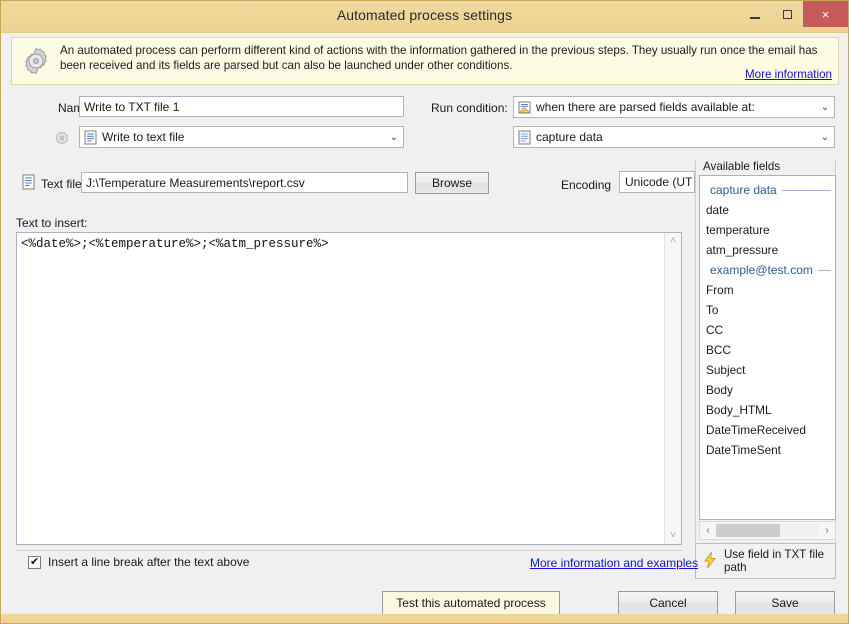  I want to click on available-field-item: CC, so click(767, 330).